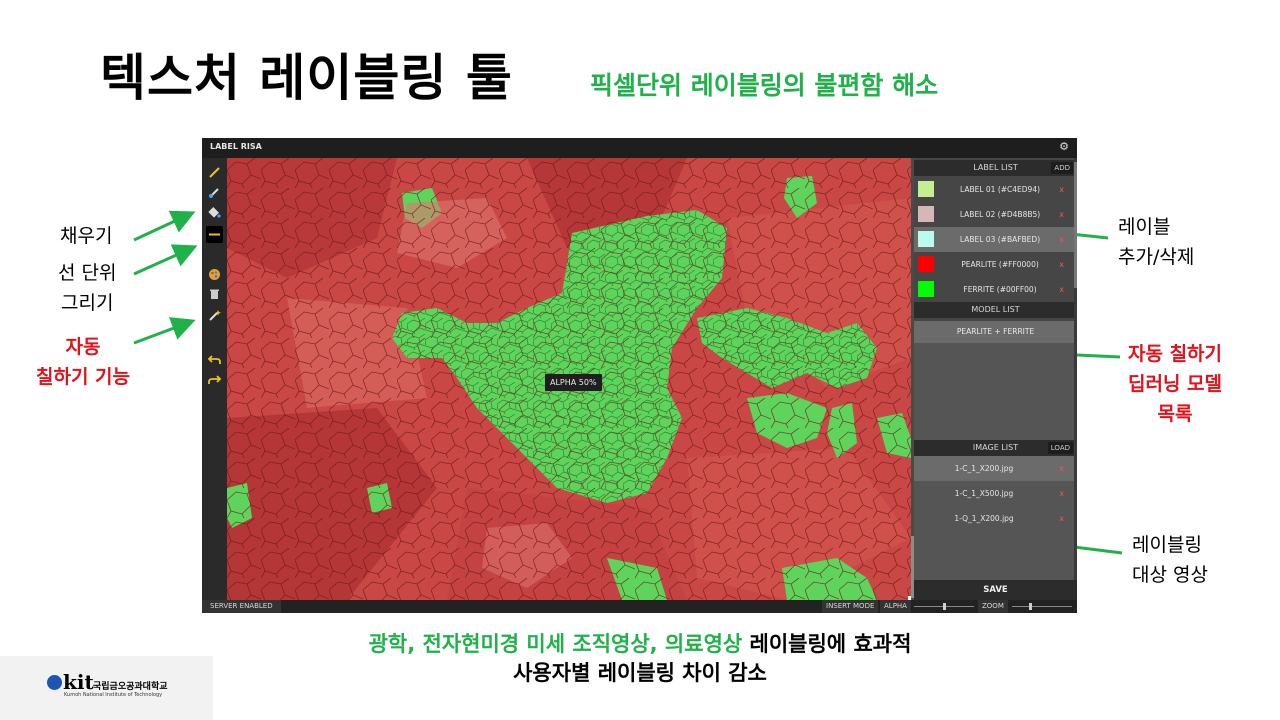 This screenshot has width=1280, height=720. I want to click on label-item-name: FERRITE (#00FF00), so click(1000, 289).